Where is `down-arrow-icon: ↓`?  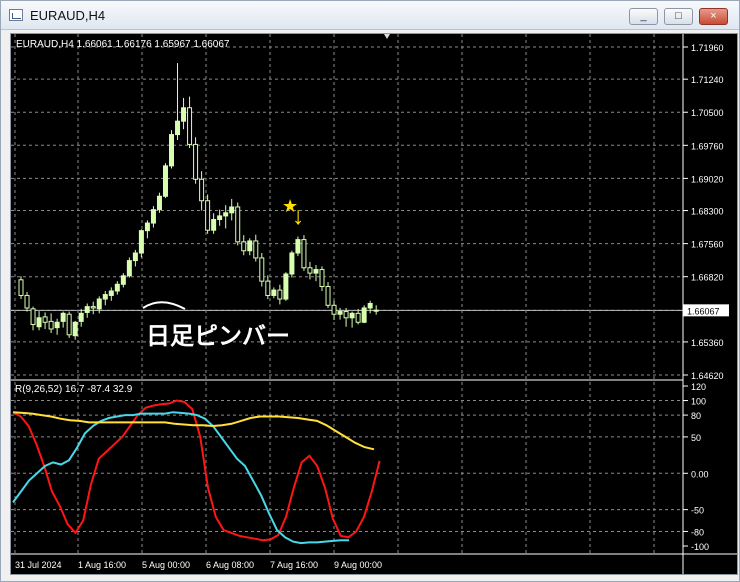
down-arrow-icon: ↓ is located at coordinates (298, 216).